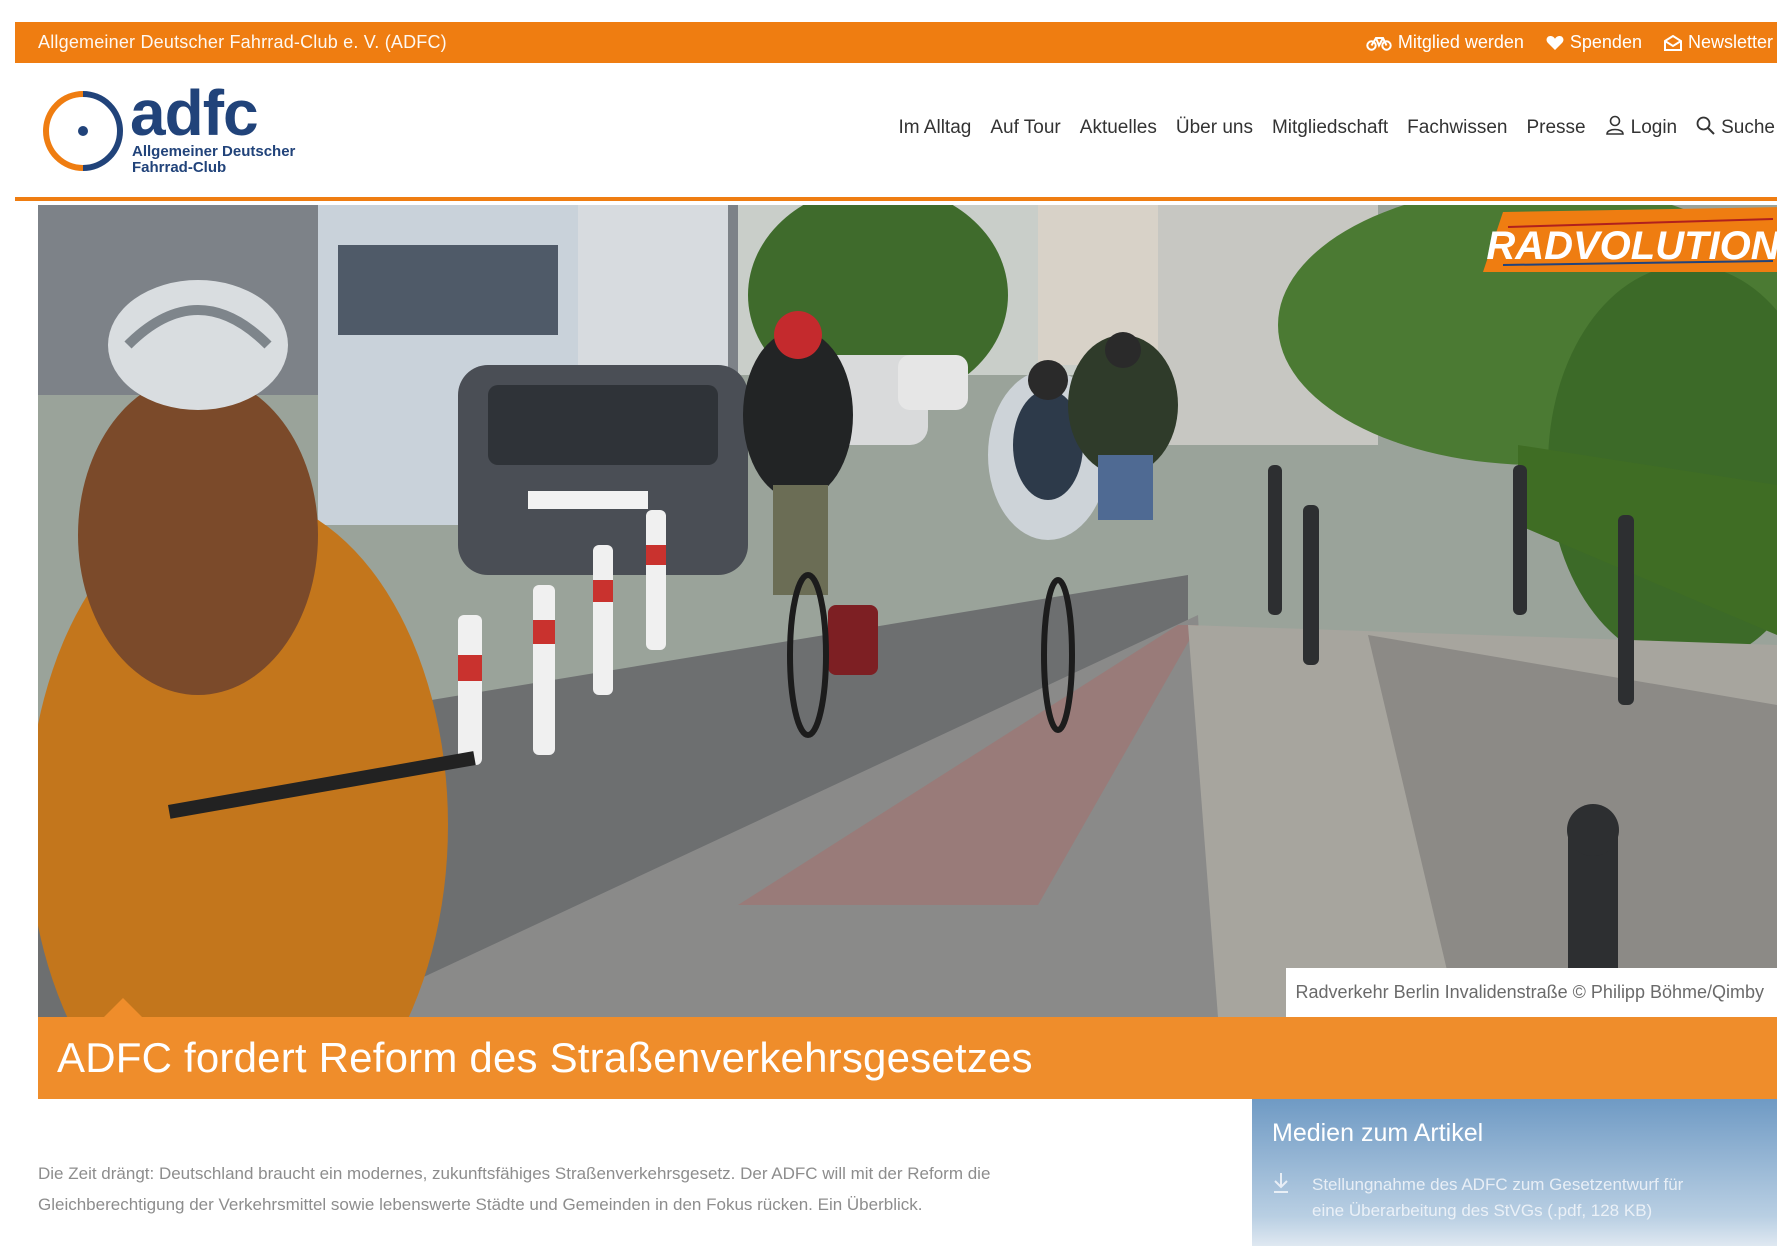  I want to click on bicycle-icon, so click(1379, 43).